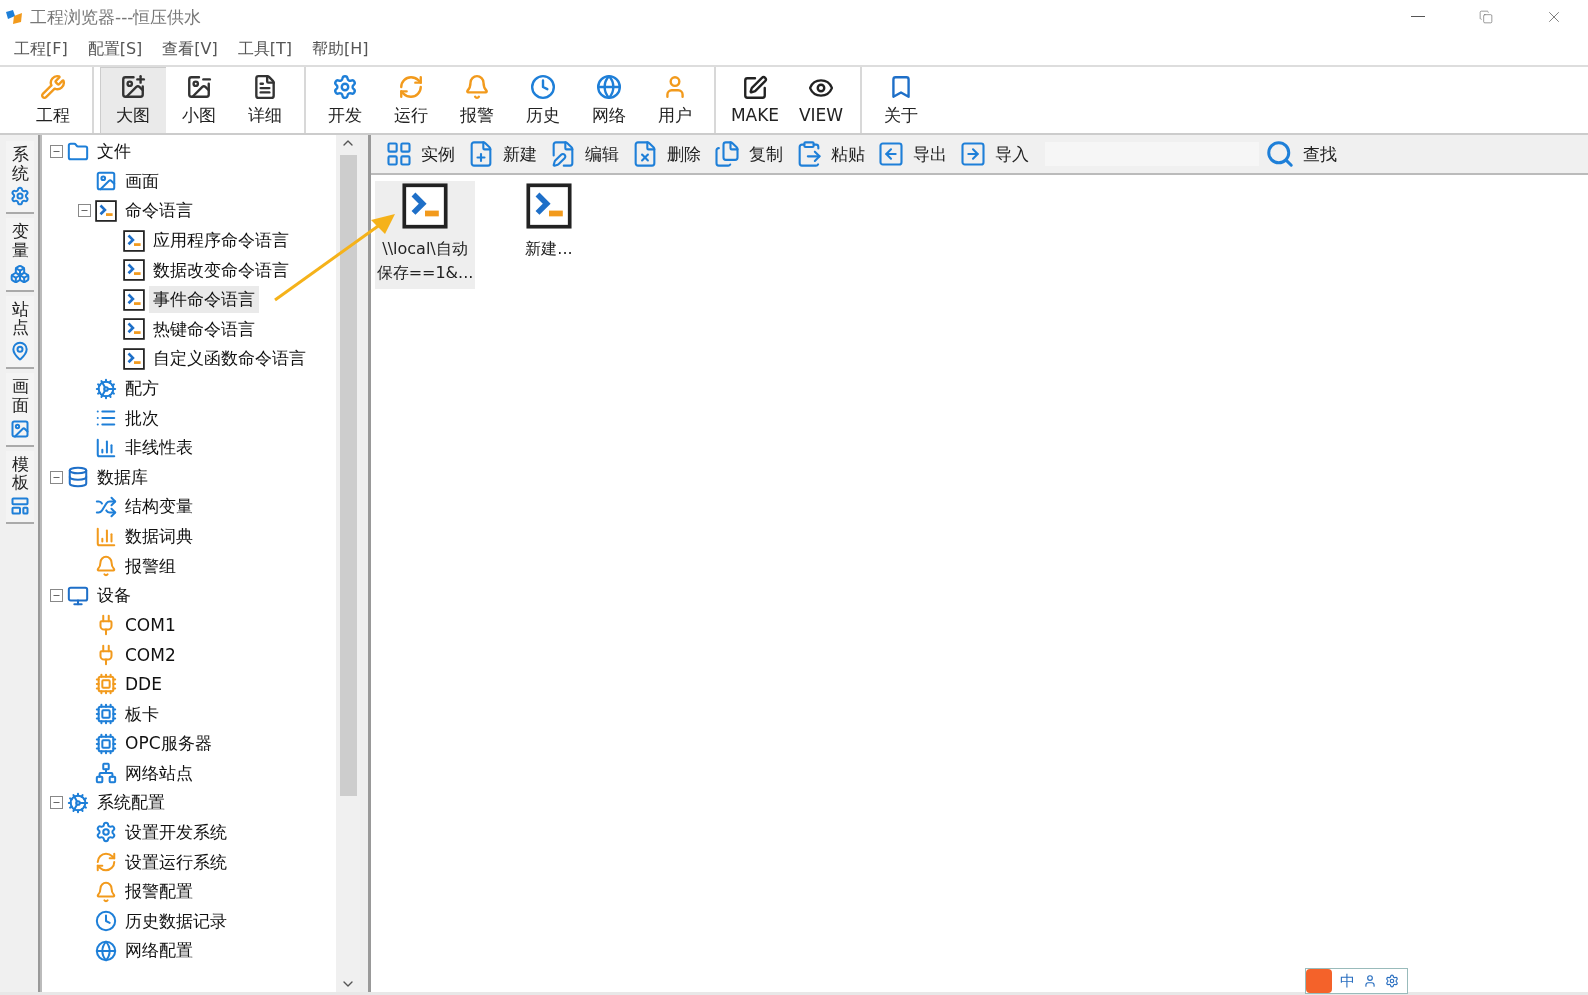 The width and height of the screenshot is (1588, 995). What do you see at coordinates (150, 566) in the screenshot?
I see `tree-item: 报警组` at bounding box center [150, 566].